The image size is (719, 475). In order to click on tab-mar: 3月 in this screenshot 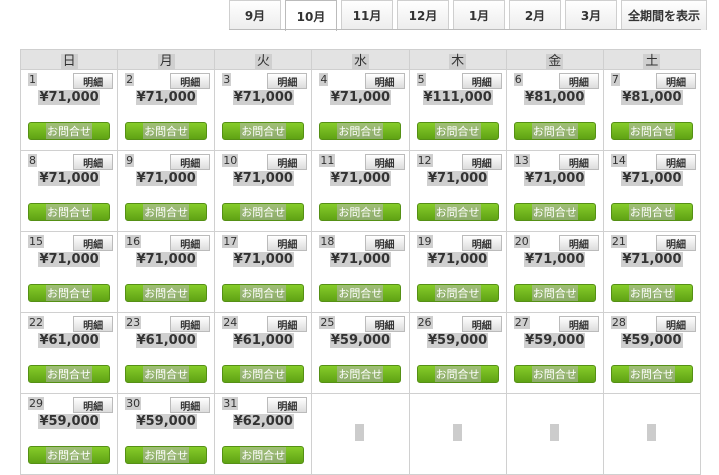, I will do `click(591, 15)`.